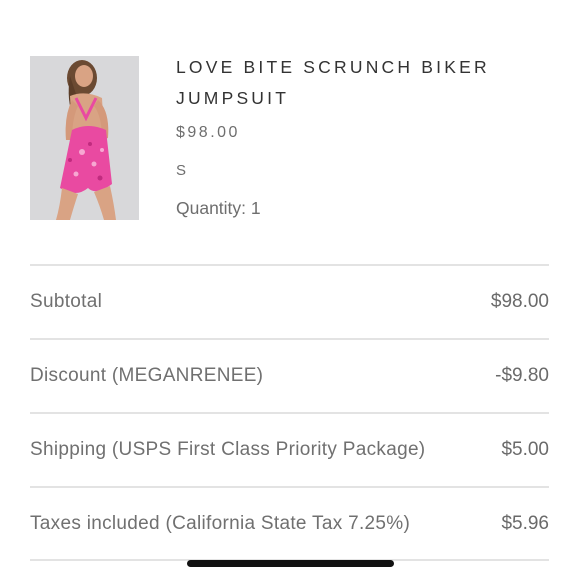 This screenshot has width=580, height=580. Describe the element at coordinates (208, 132) in the screenshot. I see `product-price: $98.00` at that location.